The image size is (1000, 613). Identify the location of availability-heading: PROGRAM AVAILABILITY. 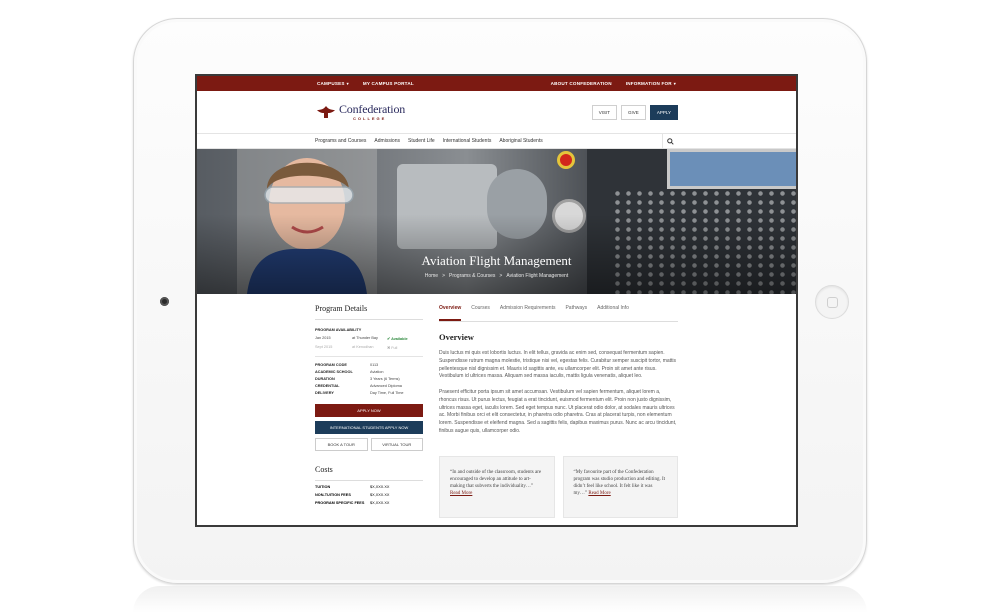
(338, 330).